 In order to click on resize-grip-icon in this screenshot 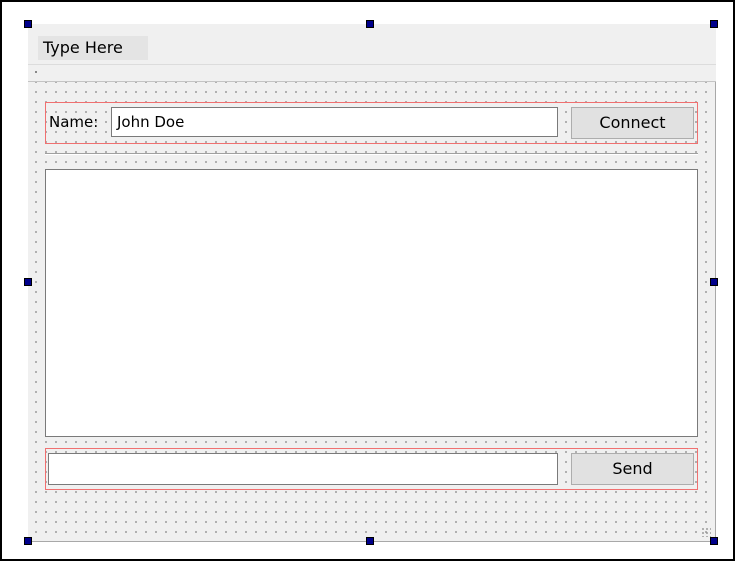, I will do `click(706, 532)`.